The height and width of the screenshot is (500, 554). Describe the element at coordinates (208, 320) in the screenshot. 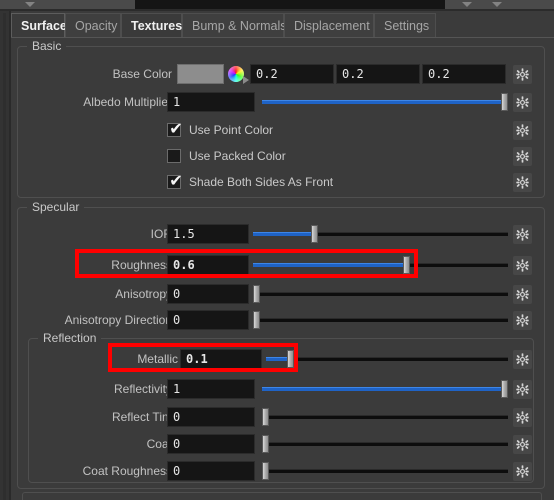

I see `field-anisotropy-direction: 0` at that location.